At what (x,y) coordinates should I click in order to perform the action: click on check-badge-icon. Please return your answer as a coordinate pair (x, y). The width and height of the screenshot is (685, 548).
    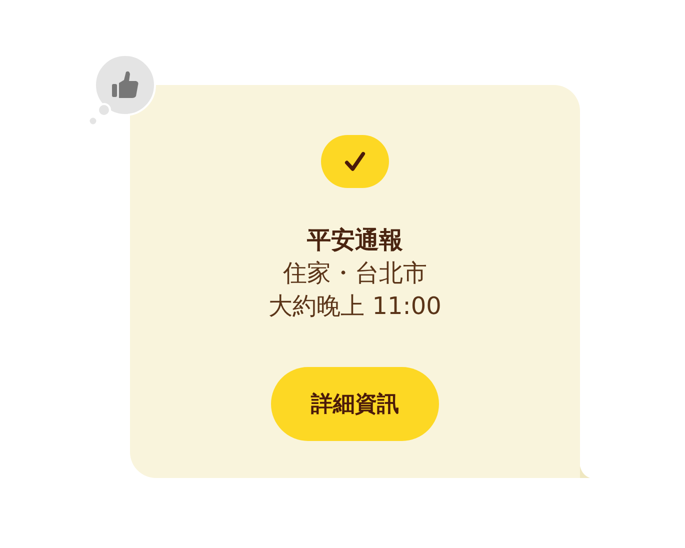
    Looking at the image, I should click on (355, 161).